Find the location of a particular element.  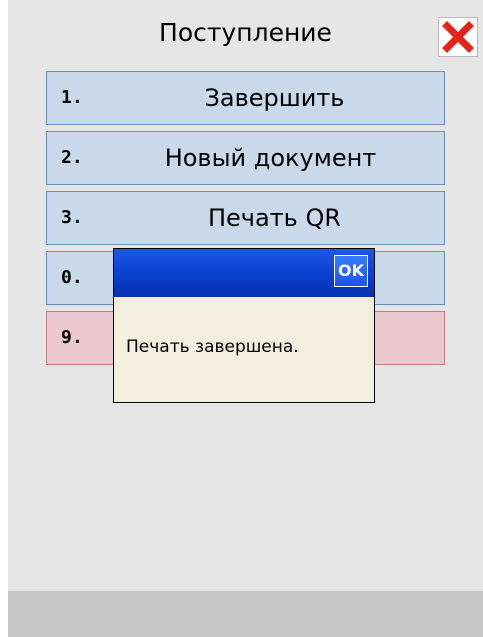

dialog-message: Печать завершена. is located at coordinates (212, 347).